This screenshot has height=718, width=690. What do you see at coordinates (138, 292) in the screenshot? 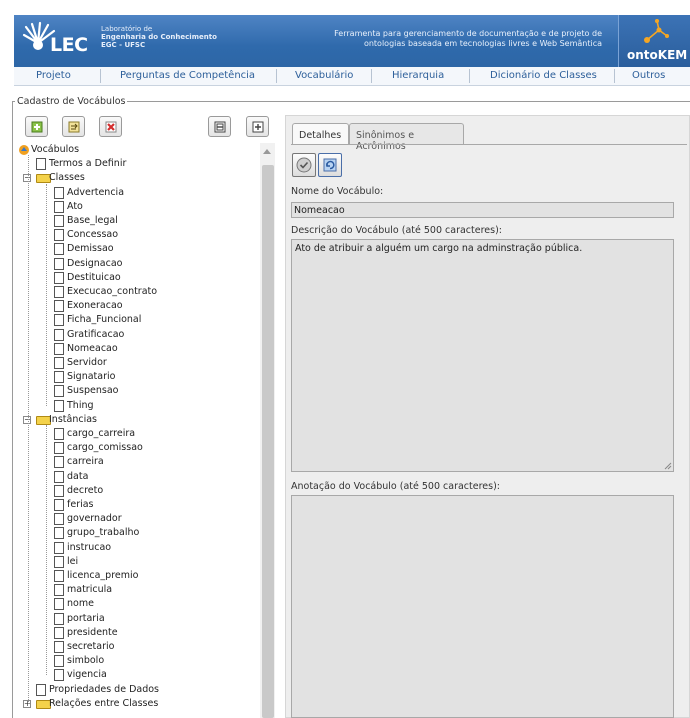
I see `tree-item-class: Execucao_contrato` at bounding box center [138, 292].